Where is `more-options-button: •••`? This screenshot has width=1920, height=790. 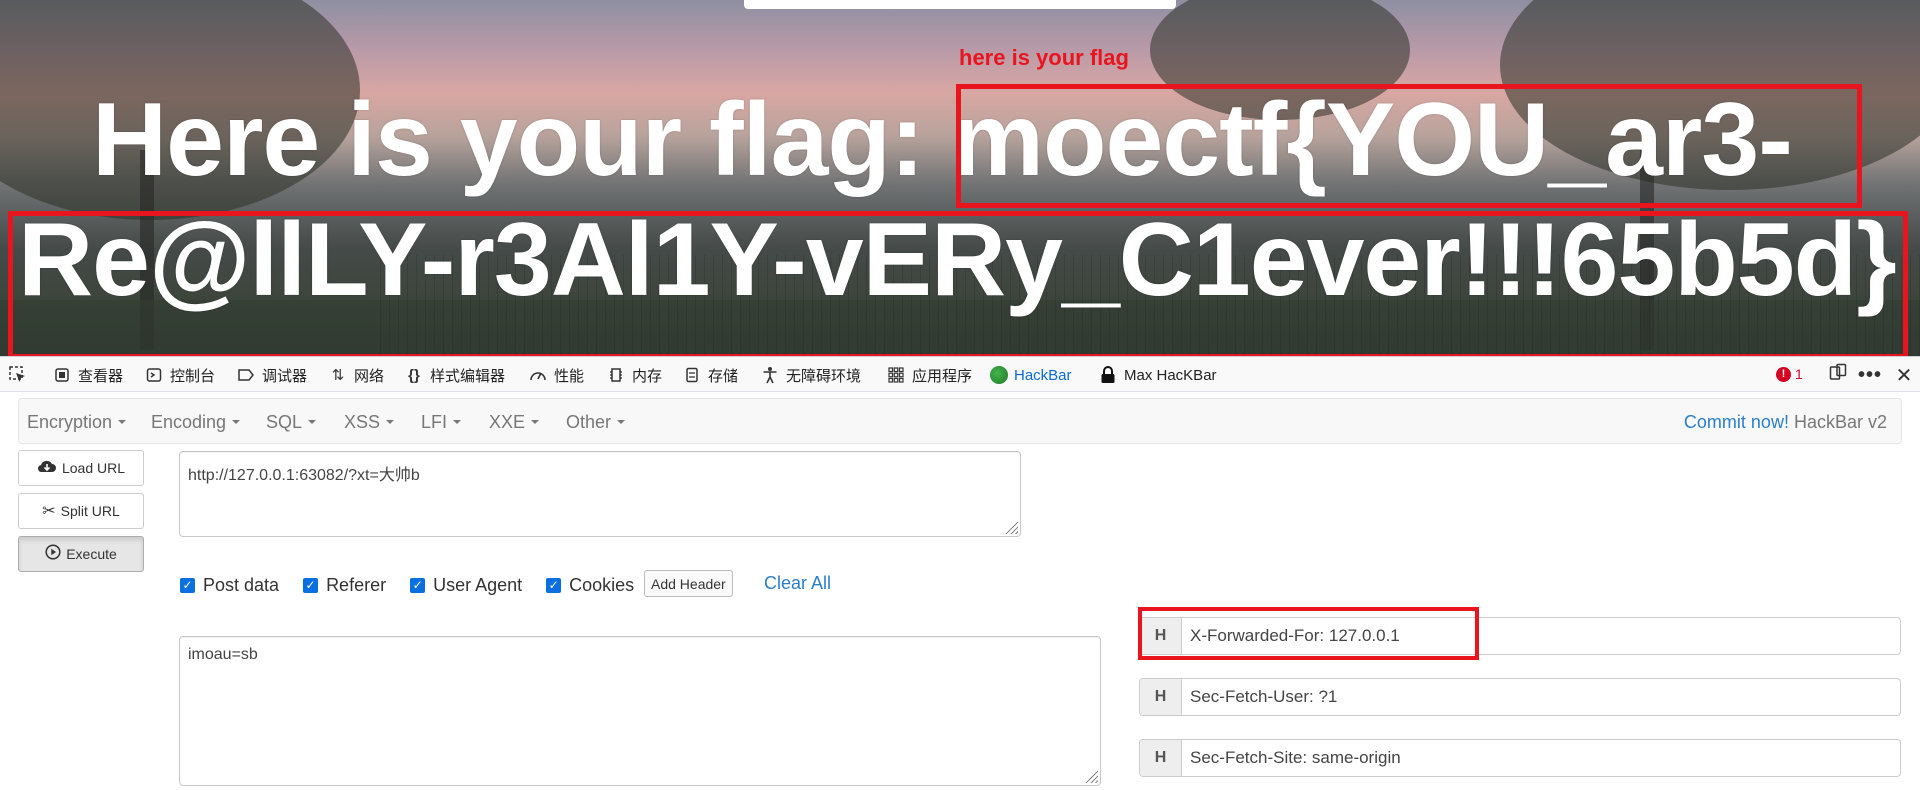 more-options-button: ••• is located at coordinates (1870, 375).